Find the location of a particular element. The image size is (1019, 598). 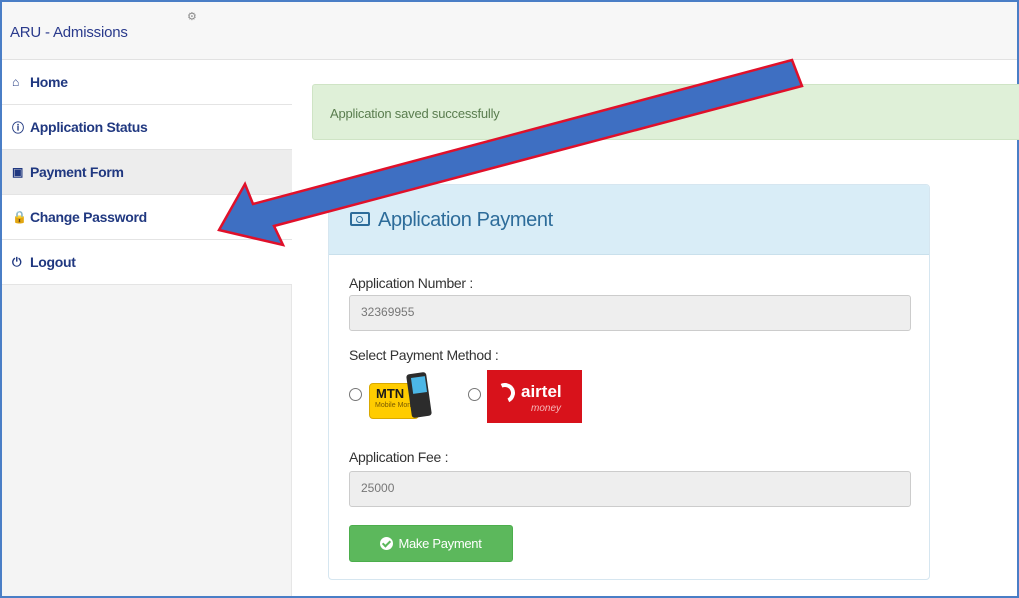

panel-title: Application Payment is located at coordinates (451, 220).